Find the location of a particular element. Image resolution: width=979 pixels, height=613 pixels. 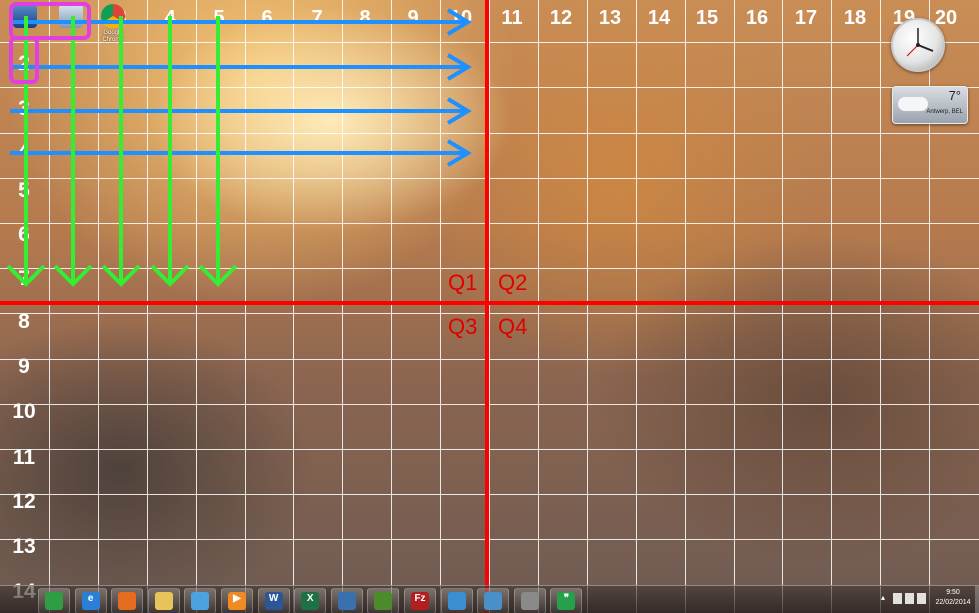

column-number: 5 is located at coordinates (219, 18).